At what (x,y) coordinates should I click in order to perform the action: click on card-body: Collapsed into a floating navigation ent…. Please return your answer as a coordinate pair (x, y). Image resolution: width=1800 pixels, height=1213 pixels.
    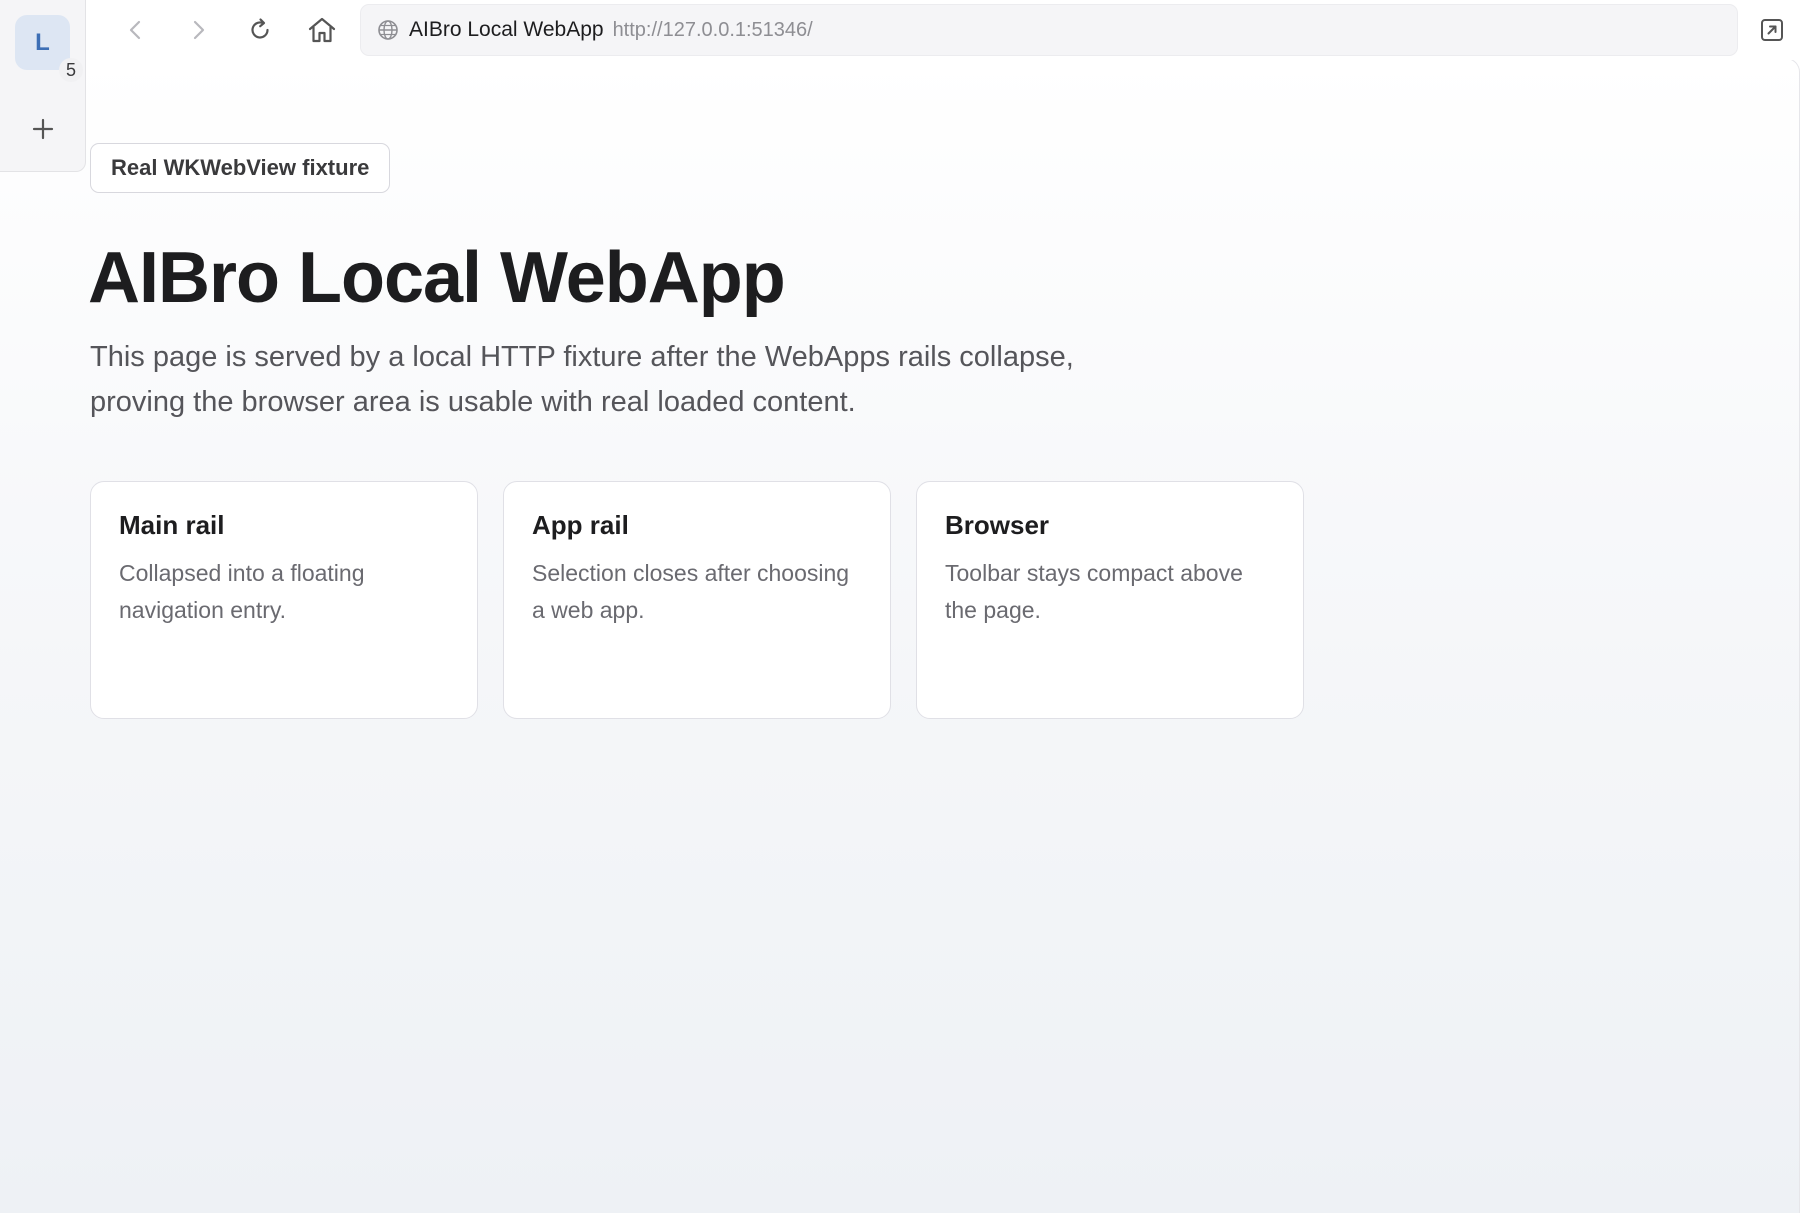
    Looking at the image, I should click on (242, 591).